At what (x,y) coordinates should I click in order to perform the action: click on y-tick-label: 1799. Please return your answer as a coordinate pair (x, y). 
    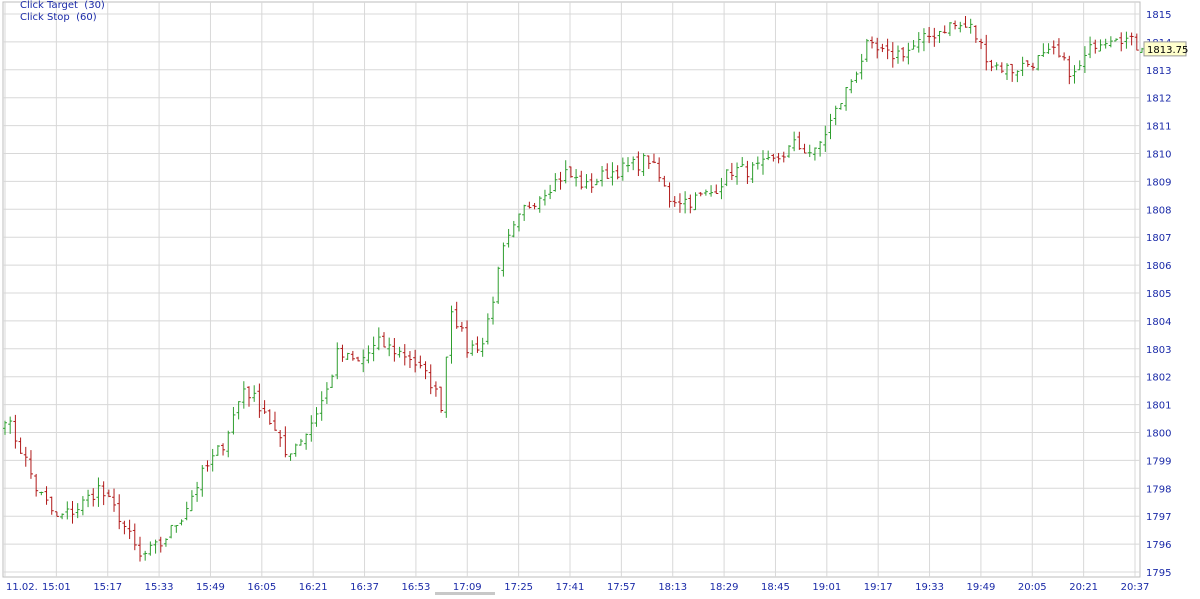
    Looking at the image, I should click on (1158, 461).